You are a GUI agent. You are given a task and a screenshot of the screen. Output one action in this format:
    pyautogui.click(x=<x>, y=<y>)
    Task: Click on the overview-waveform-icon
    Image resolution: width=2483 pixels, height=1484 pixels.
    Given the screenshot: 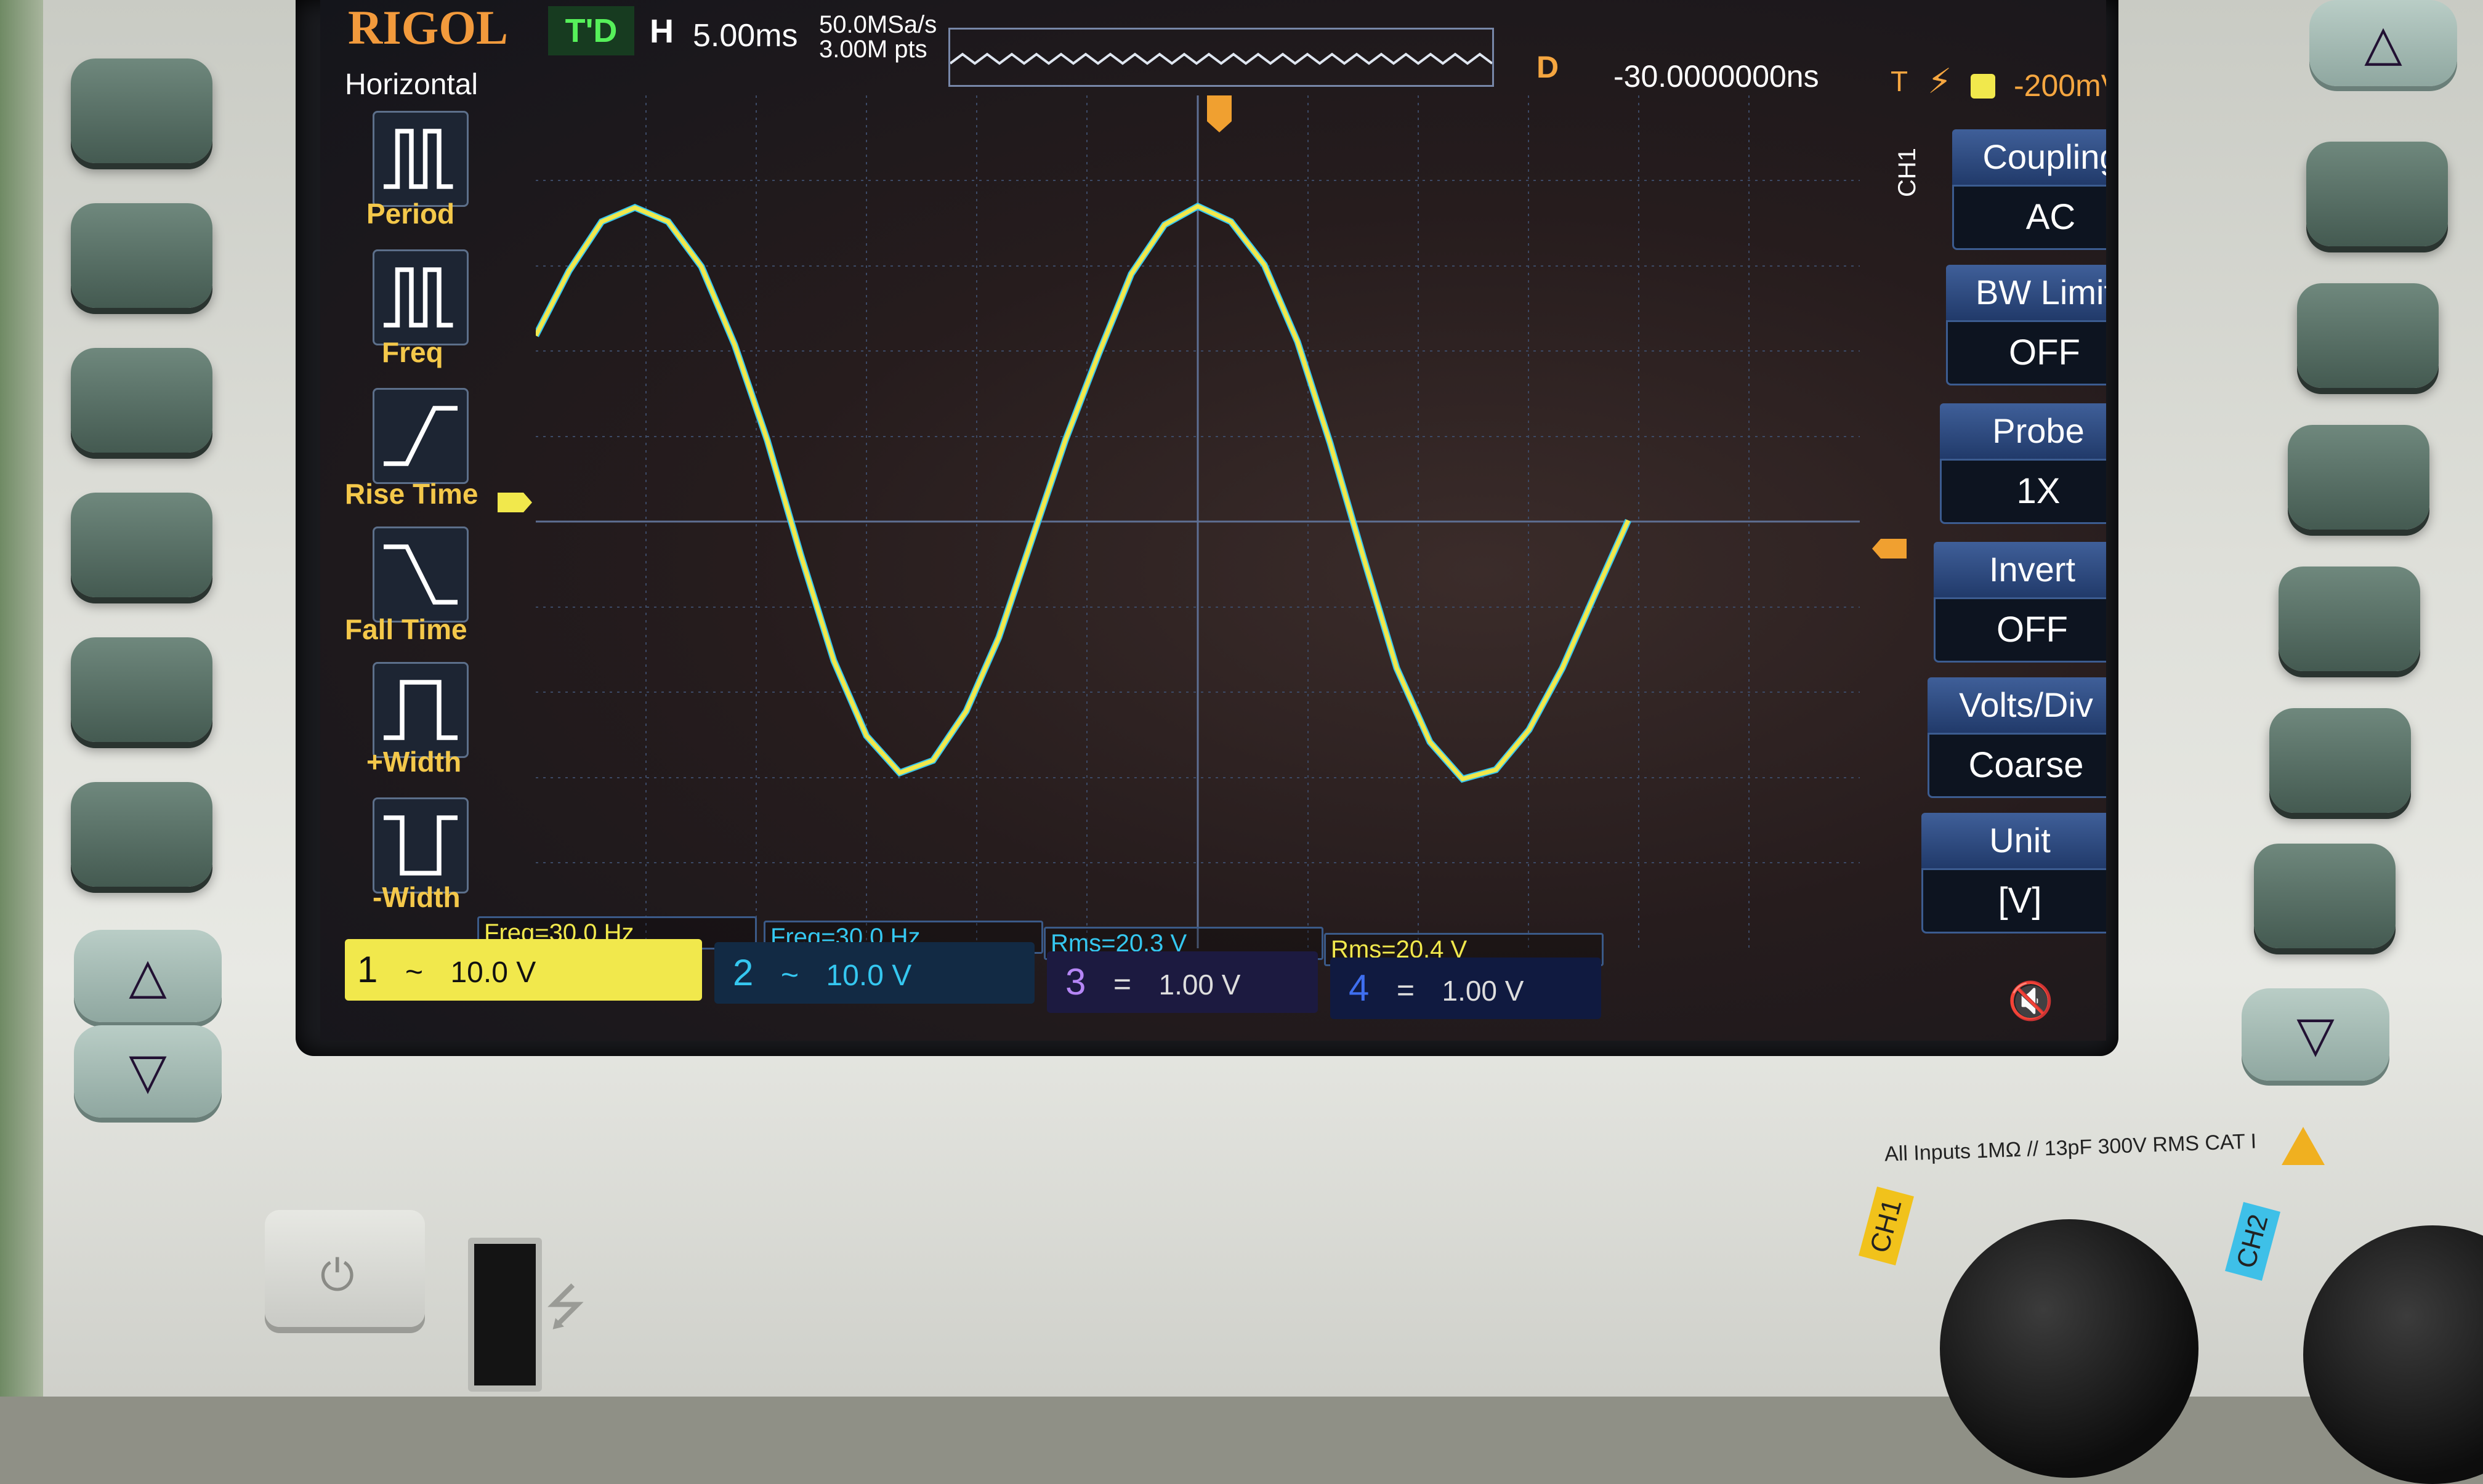 What is the action you would take?
    pyautogui.click(x=1221, y=58)
    